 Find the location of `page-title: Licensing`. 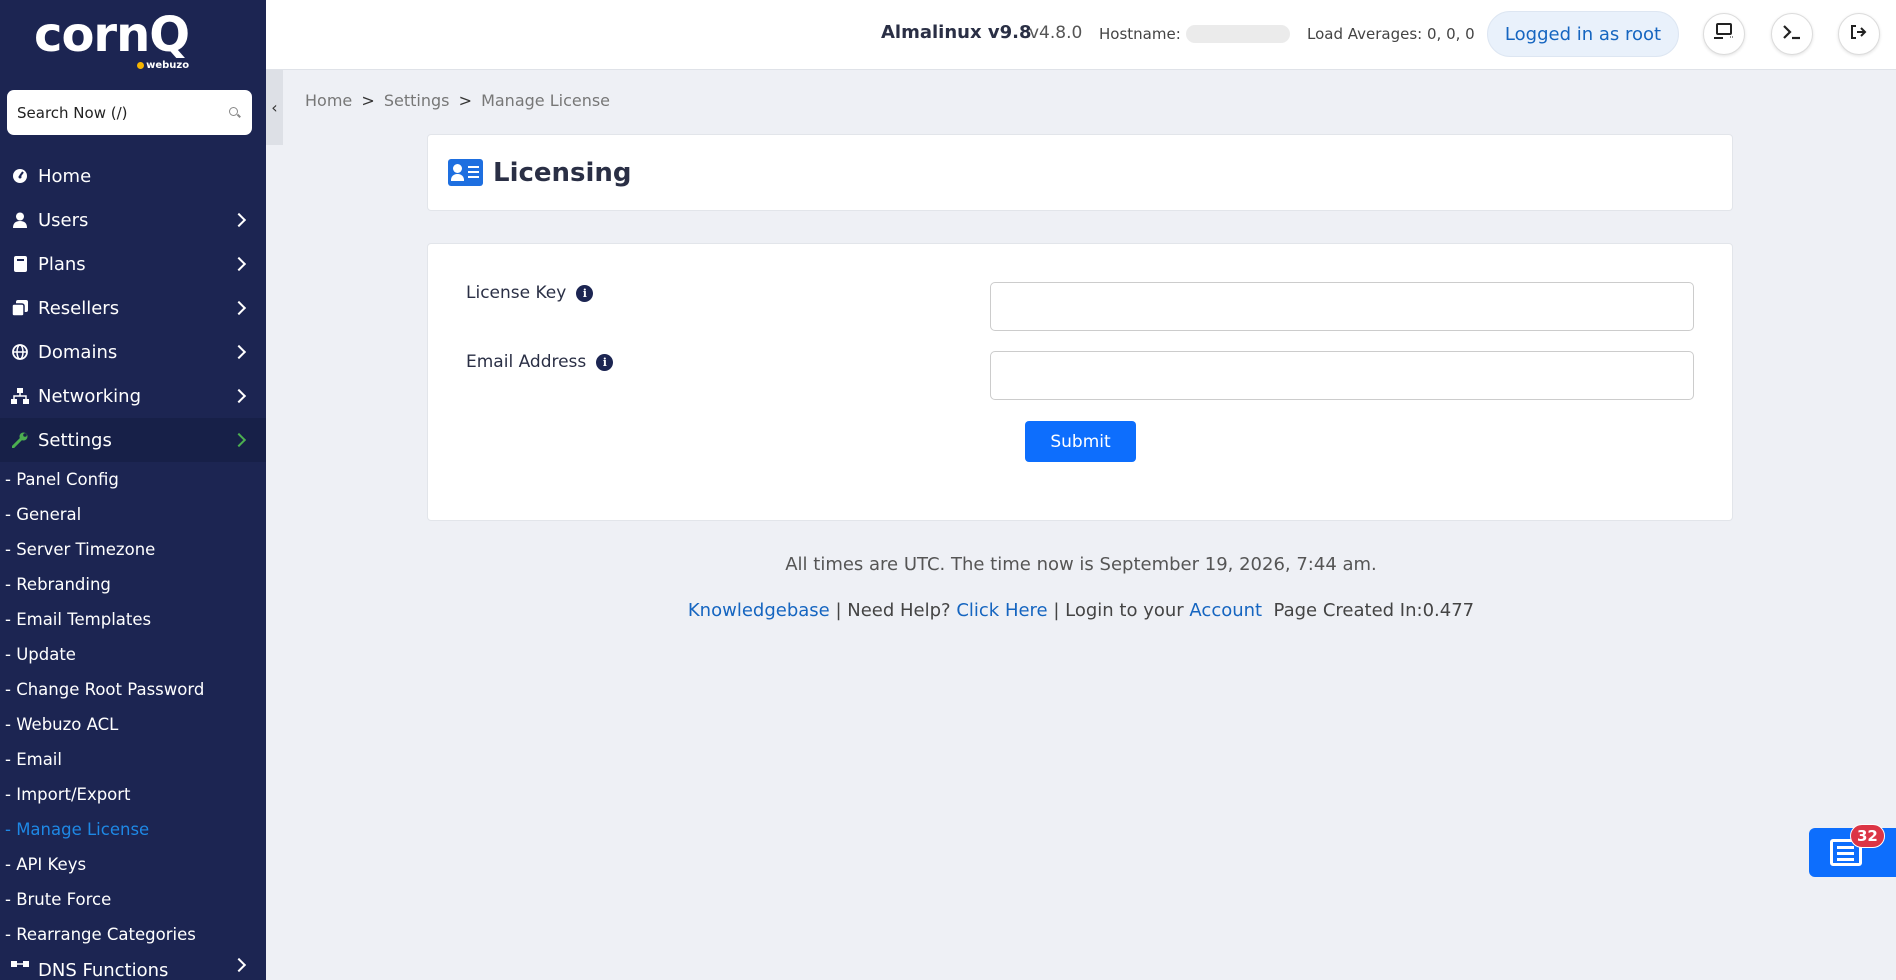

page-title: Licensing is located at coordinates (562, 172).